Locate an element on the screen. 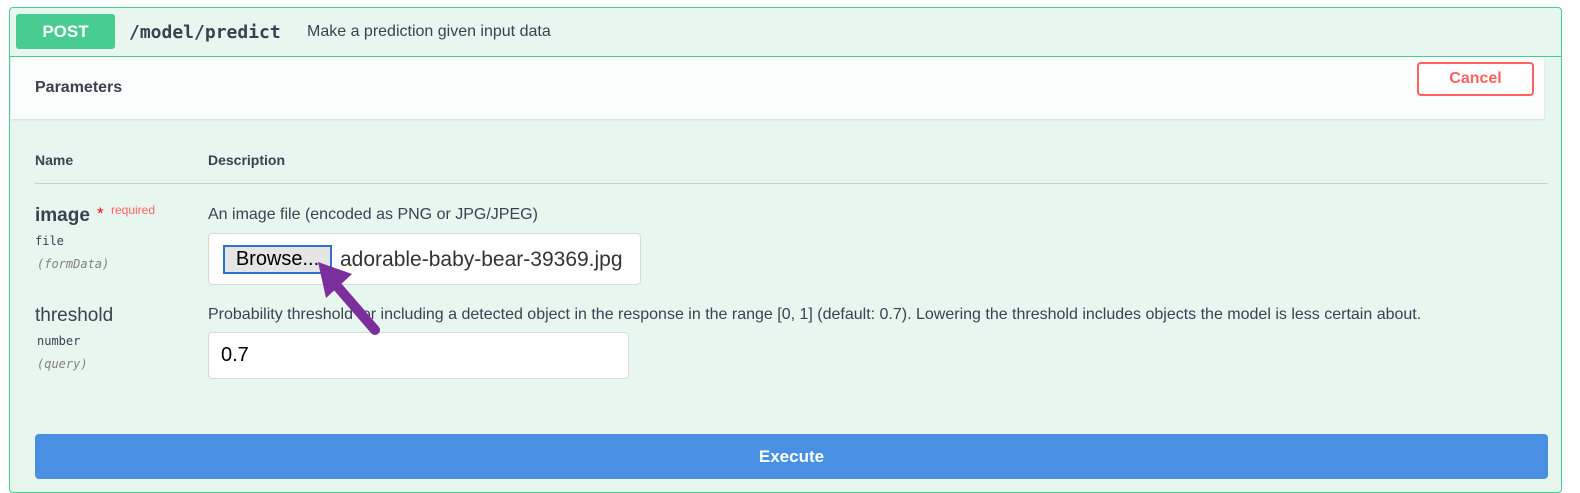  cancel-button: Cancel is located at coordinates (1475, 79).